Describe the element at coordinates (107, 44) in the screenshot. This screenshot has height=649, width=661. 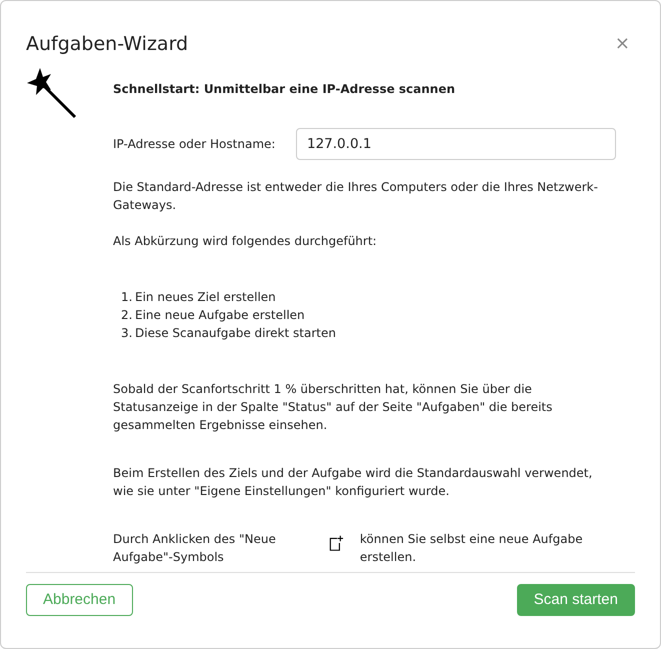
I see `dialog-title: Aufgaben-Wizard` at that location.